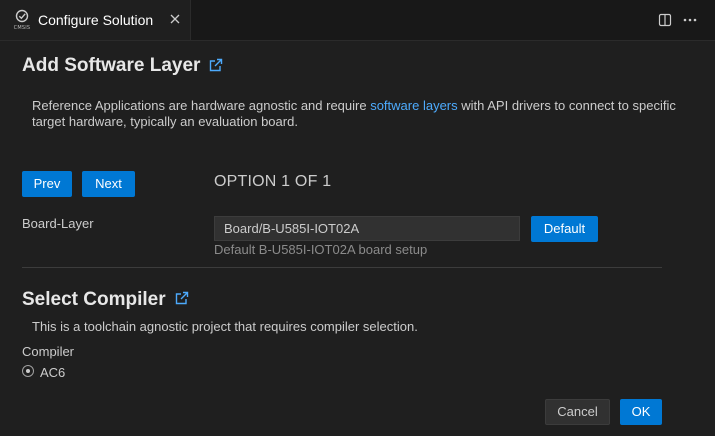  What do you see at coordinates (342, 267) in the screenshot?
I see `section-divider` at bounding box center [342, 267].